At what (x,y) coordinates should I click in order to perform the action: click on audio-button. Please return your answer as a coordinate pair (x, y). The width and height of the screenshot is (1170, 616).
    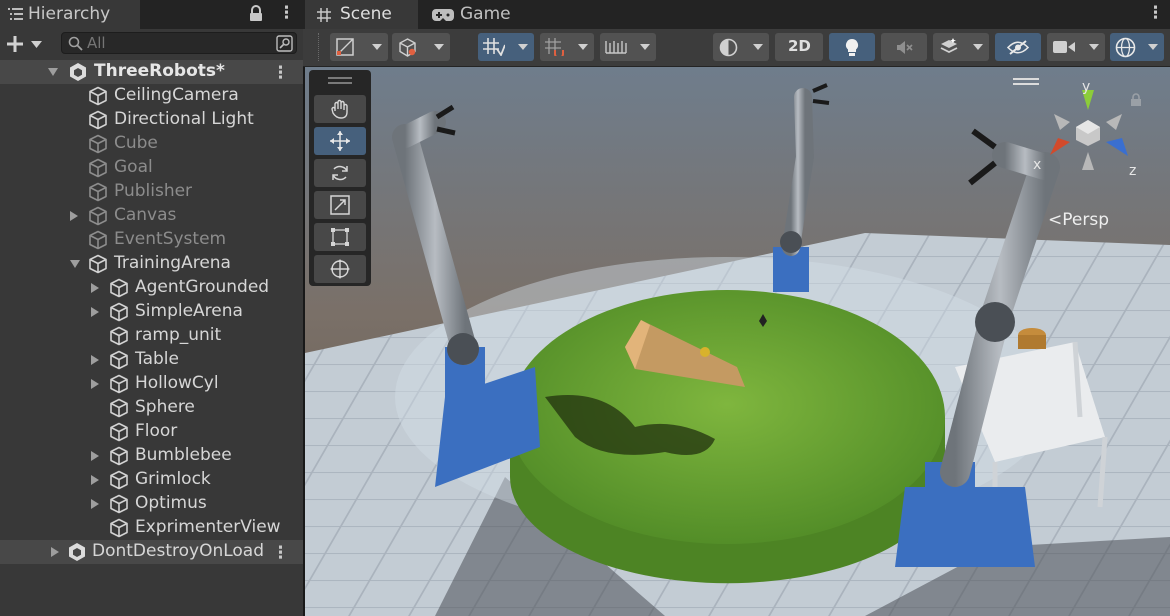
    Looking at the image, I should click on (904, 47).